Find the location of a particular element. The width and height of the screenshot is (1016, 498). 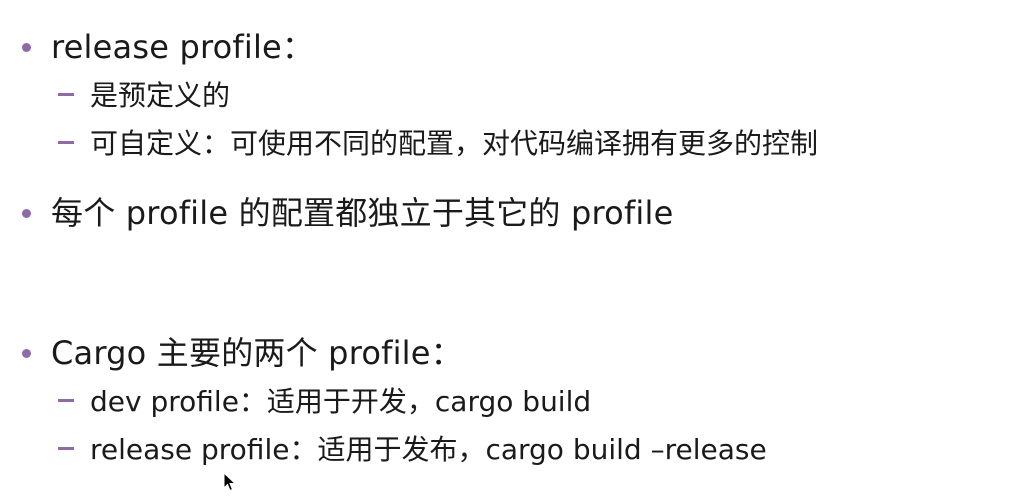

mouse-pointer-icon is located at coordinates (230, 482).